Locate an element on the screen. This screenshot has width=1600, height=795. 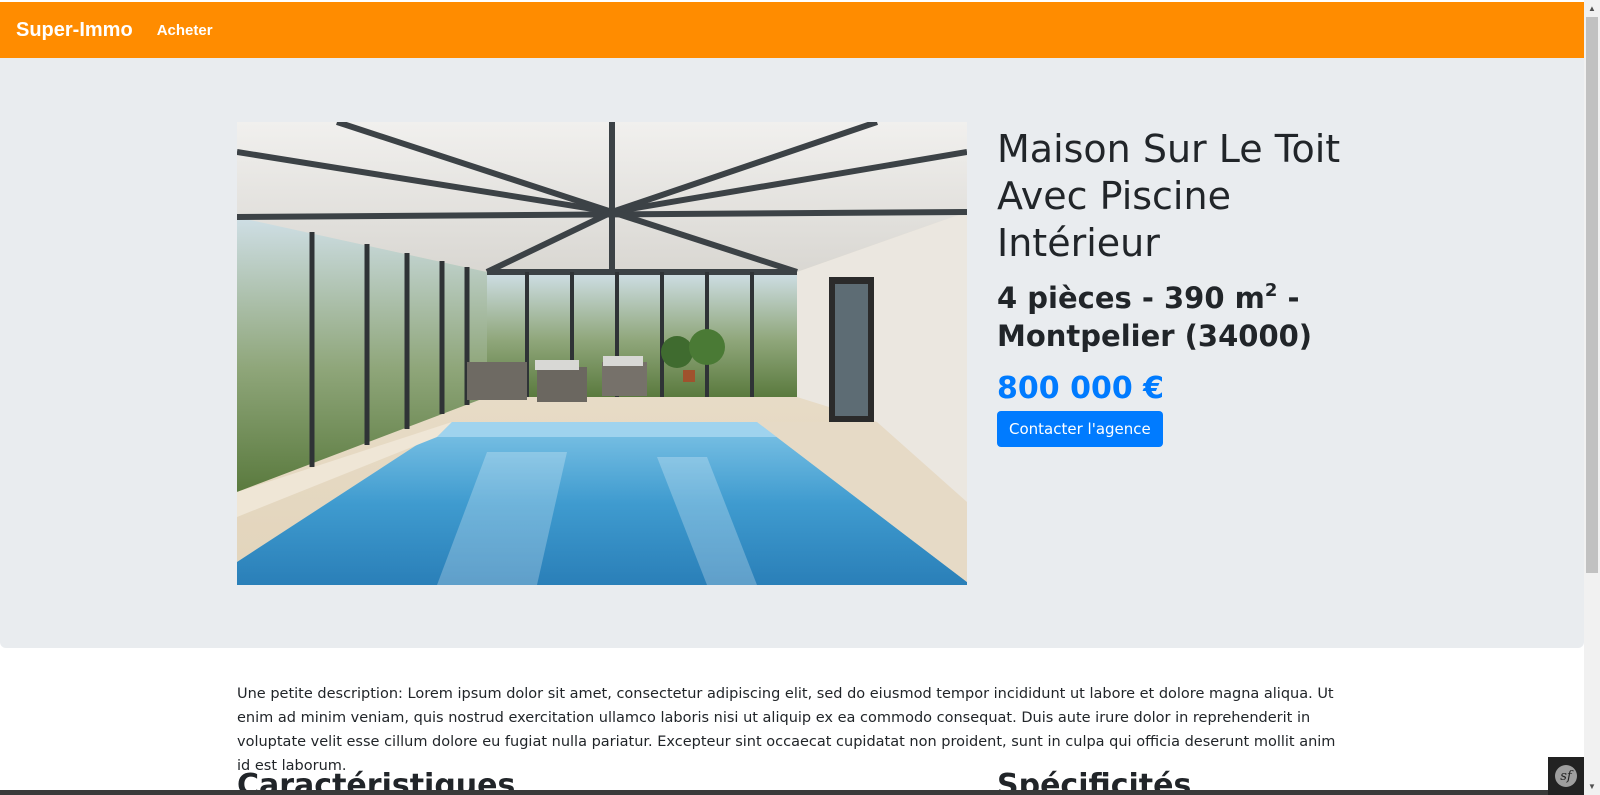
property-price: 800 000 € is located at coordinates (1081, 388).